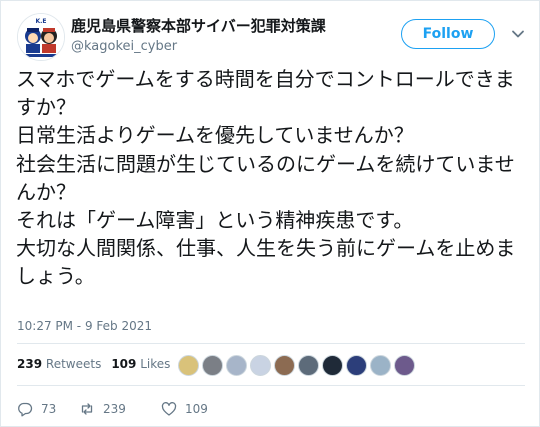  I want to click on reply-icon, so click(25, 409).